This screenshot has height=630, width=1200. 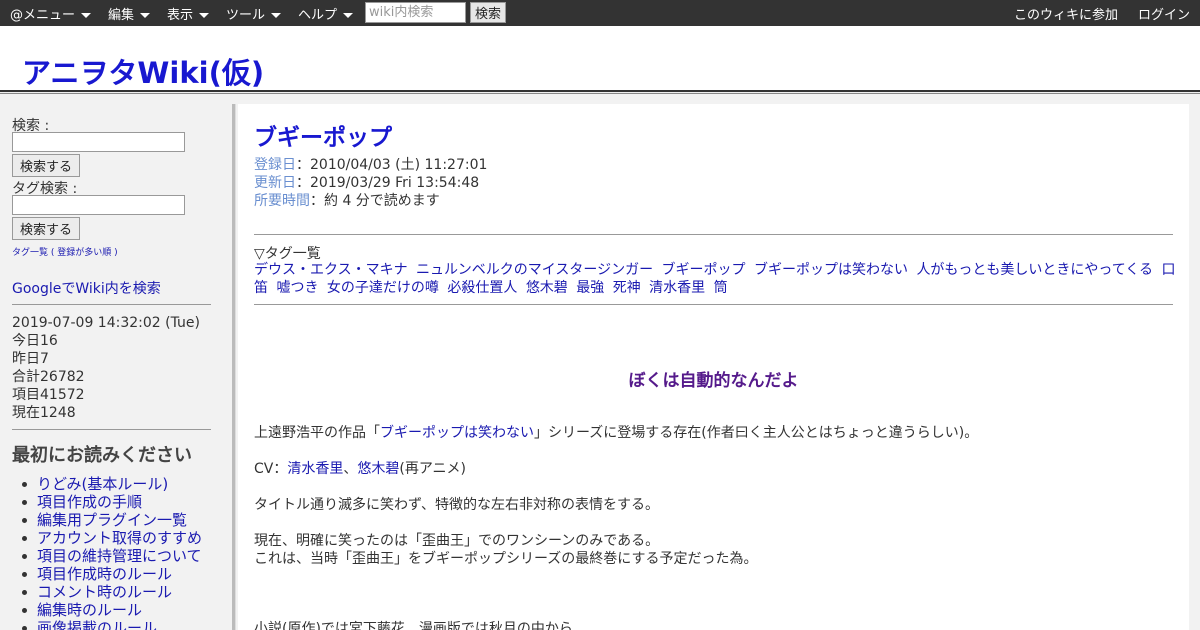 I want to click on site-header: アニヲタWiki(仮), so click(x=600, y=58).